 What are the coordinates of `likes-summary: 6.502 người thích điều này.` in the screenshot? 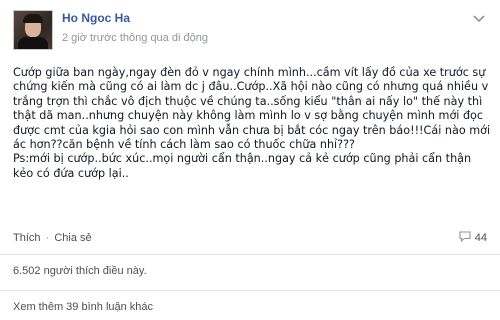 It's located at (80, 271).